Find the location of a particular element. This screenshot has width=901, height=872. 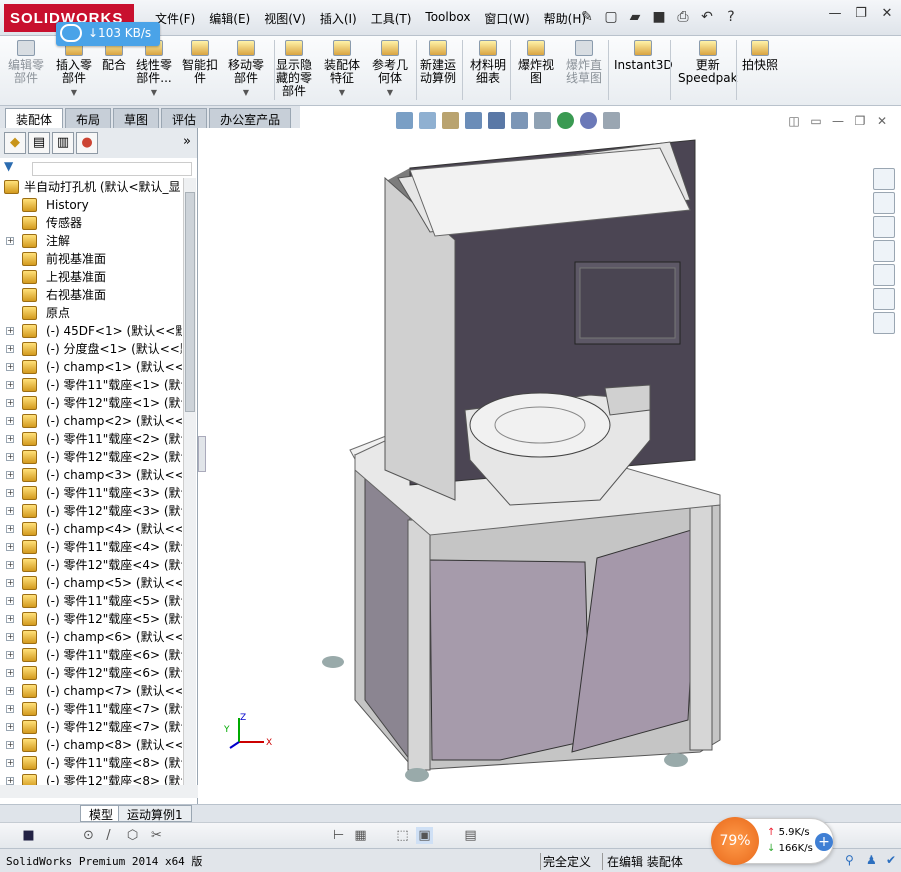

tree-item: + (-) 零件11"载座<4> (默认 is located at coordinates (91, 547).